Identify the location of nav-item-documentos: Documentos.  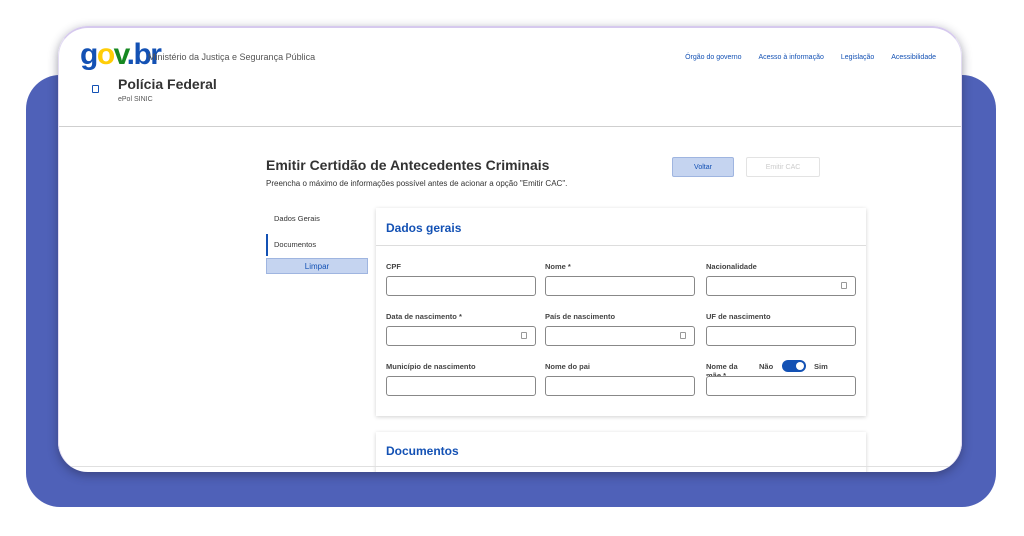
(317, 245).